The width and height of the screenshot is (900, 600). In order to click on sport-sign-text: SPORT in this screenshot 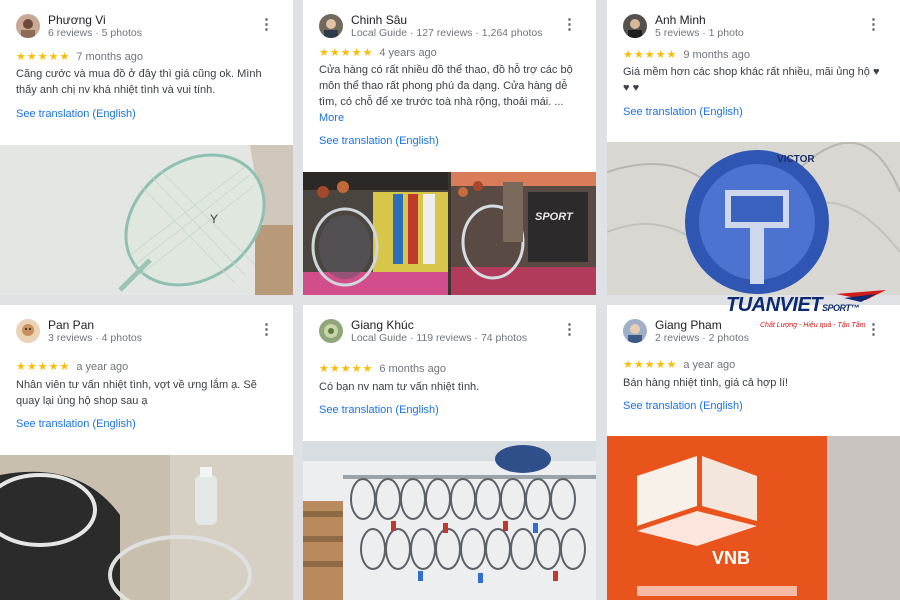, I will do `click(554, 217)`.